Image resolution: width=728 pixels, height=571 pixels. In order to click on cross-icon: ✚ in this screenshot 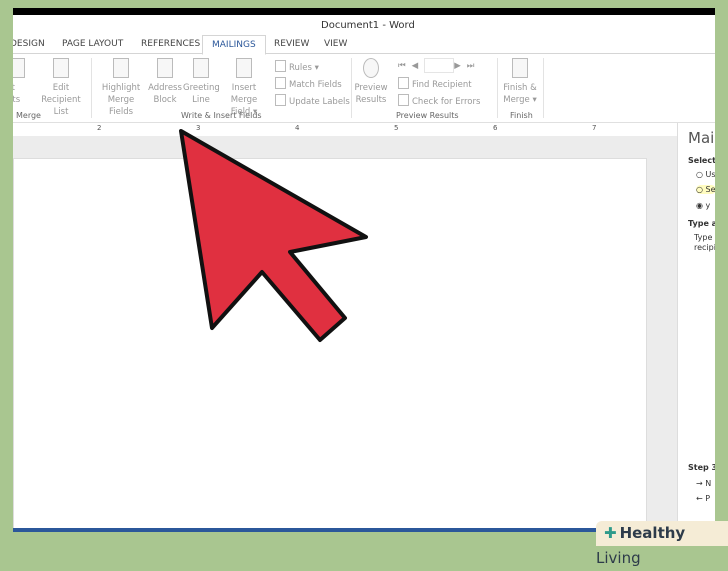, I will do `click(610, 533)`.